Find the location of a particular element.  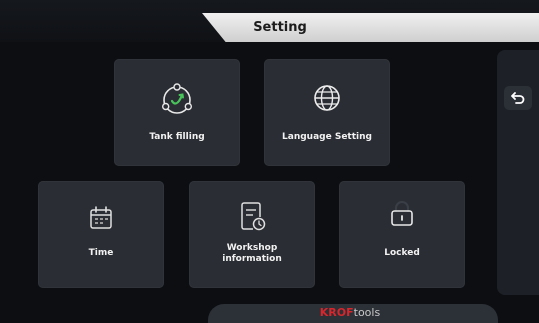

lock-icon is located at coordinates (402, 214).